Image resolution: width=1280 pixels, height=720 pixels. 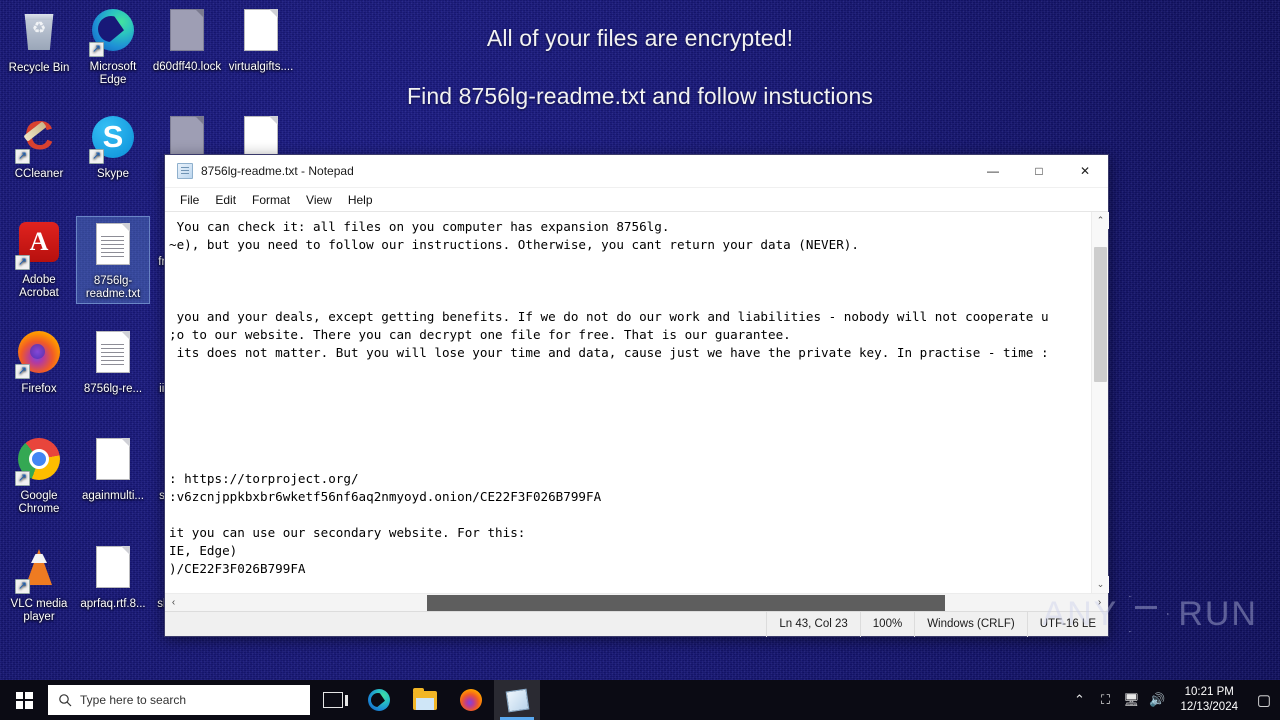 I want to click on desktop-icon-label: Skype, so click(x=113, y=174).